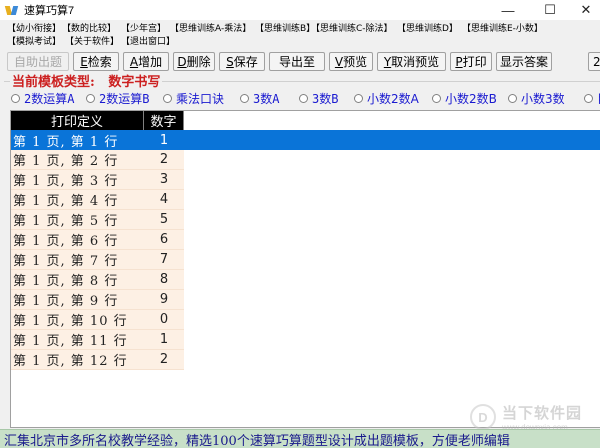 The image size is (600, 448). I want to click on cell-label: 第 1 页, 第 9 行, so click(77, 300).